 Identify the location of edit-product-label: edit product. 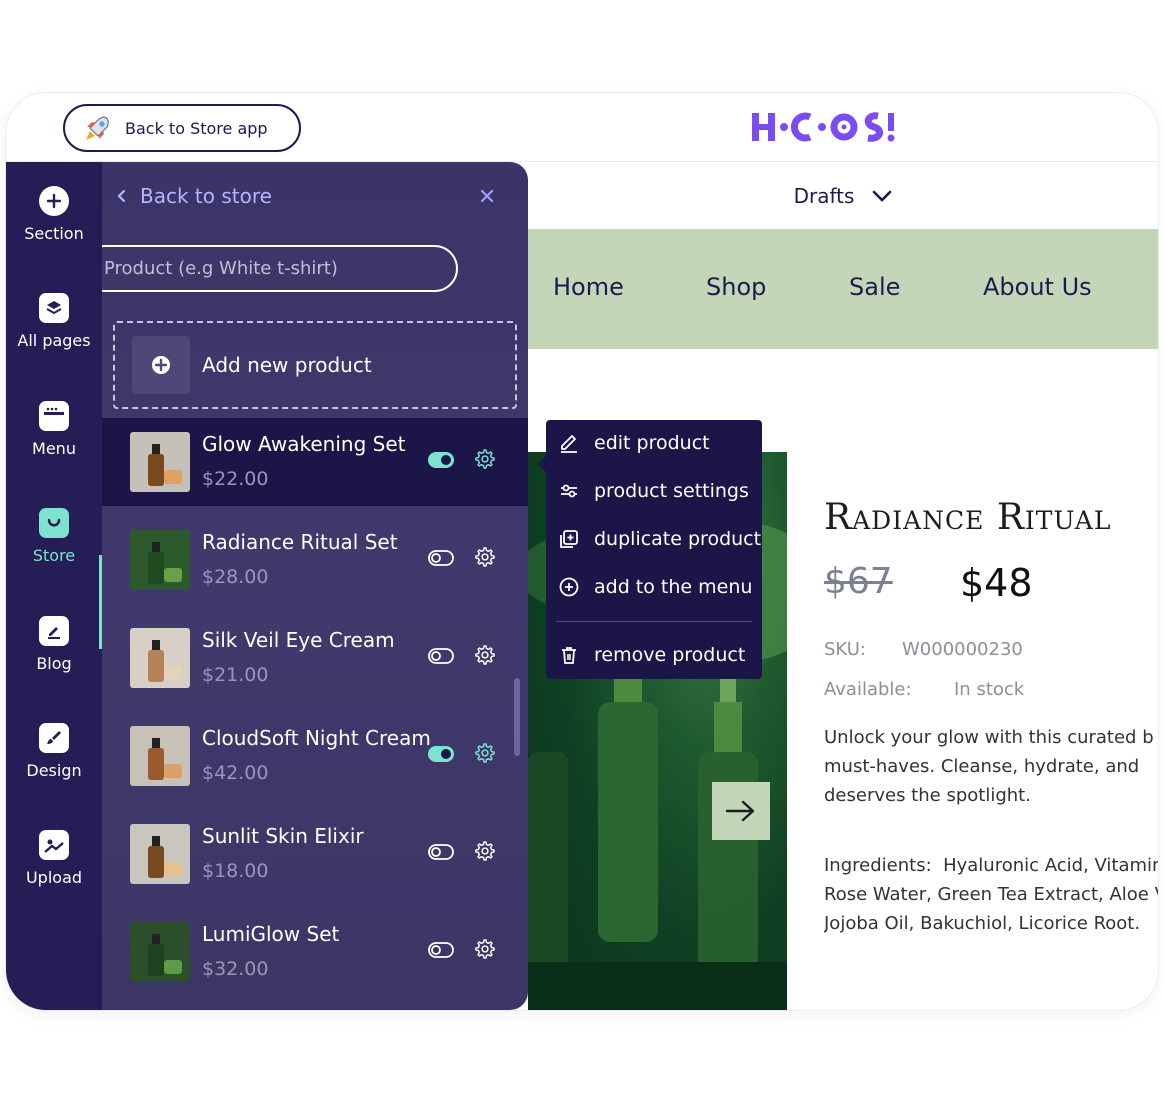
(652, 443).